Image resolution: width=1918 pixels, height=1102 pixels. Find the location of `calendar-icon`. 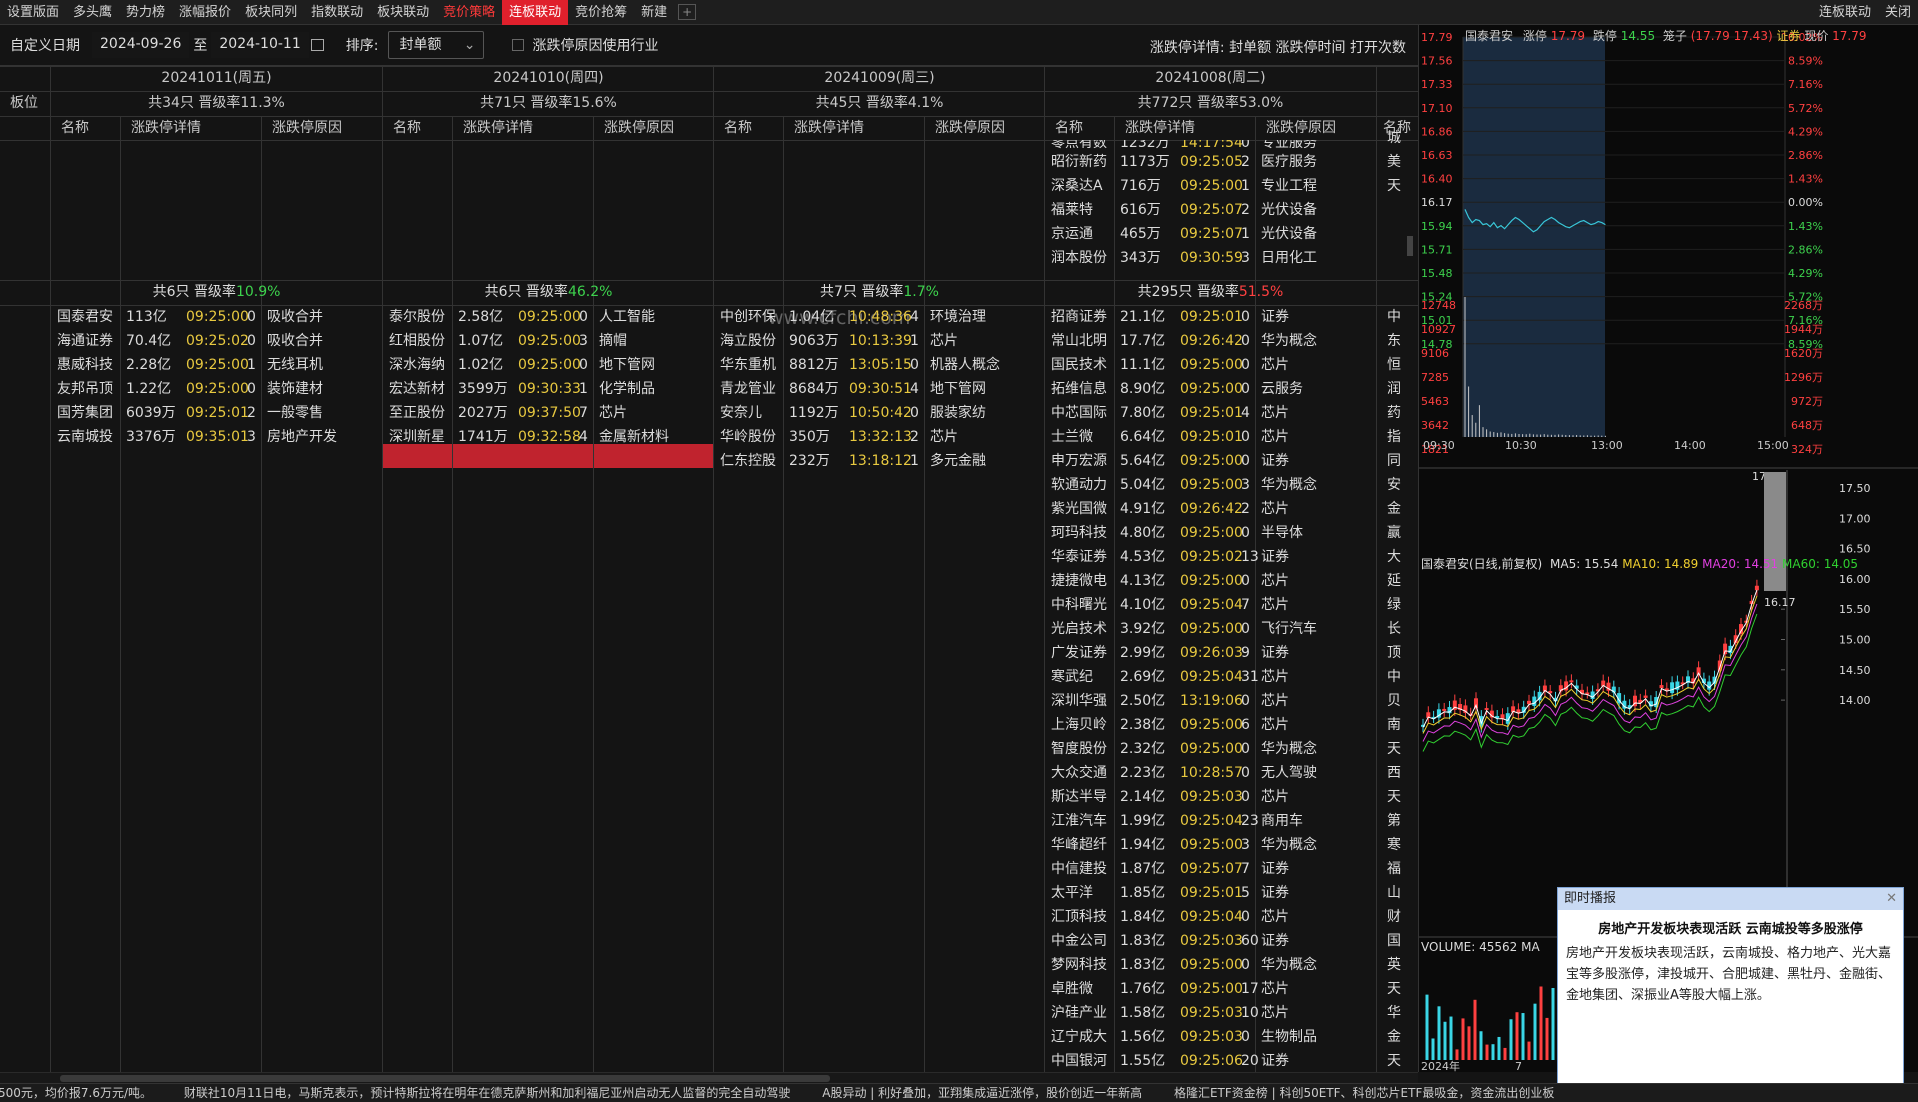

calendar-icon is located at coordinates (317, 45).